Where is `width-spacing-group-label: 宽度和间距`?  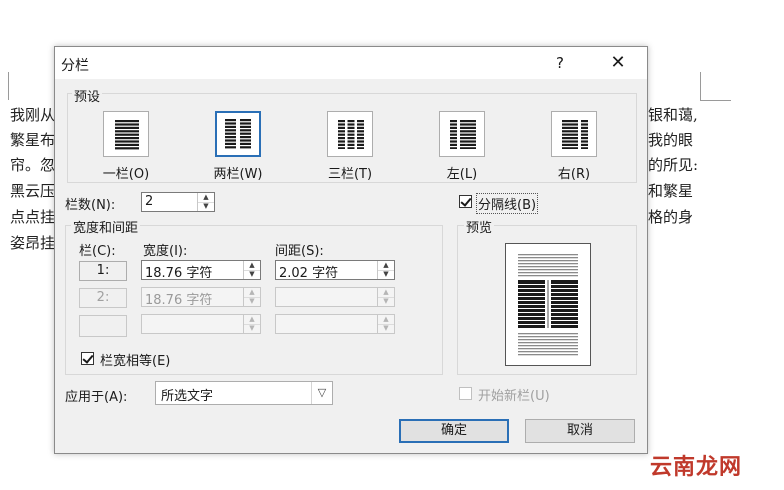 width-spacing-group-label: 宽度和间距 is located at coordinates (106, 226).